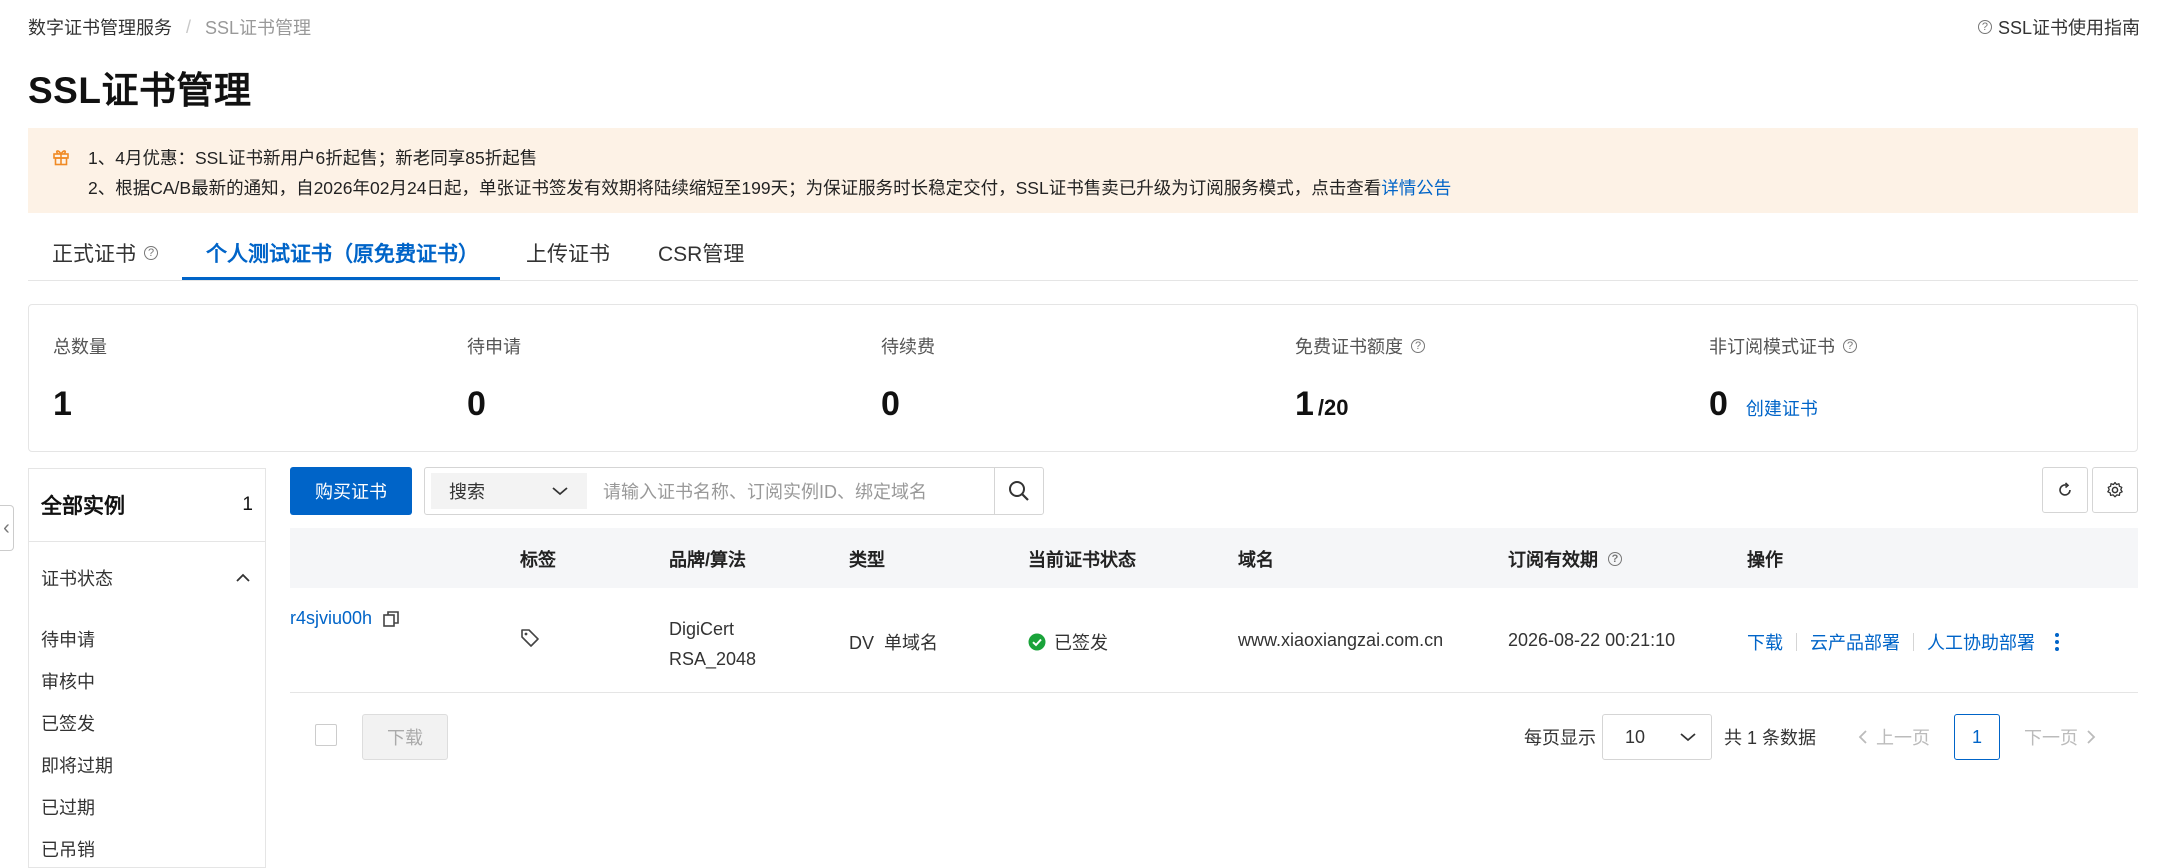  I want to click on tab-formal-cert: 正式证书 ?, so click(105, 253).